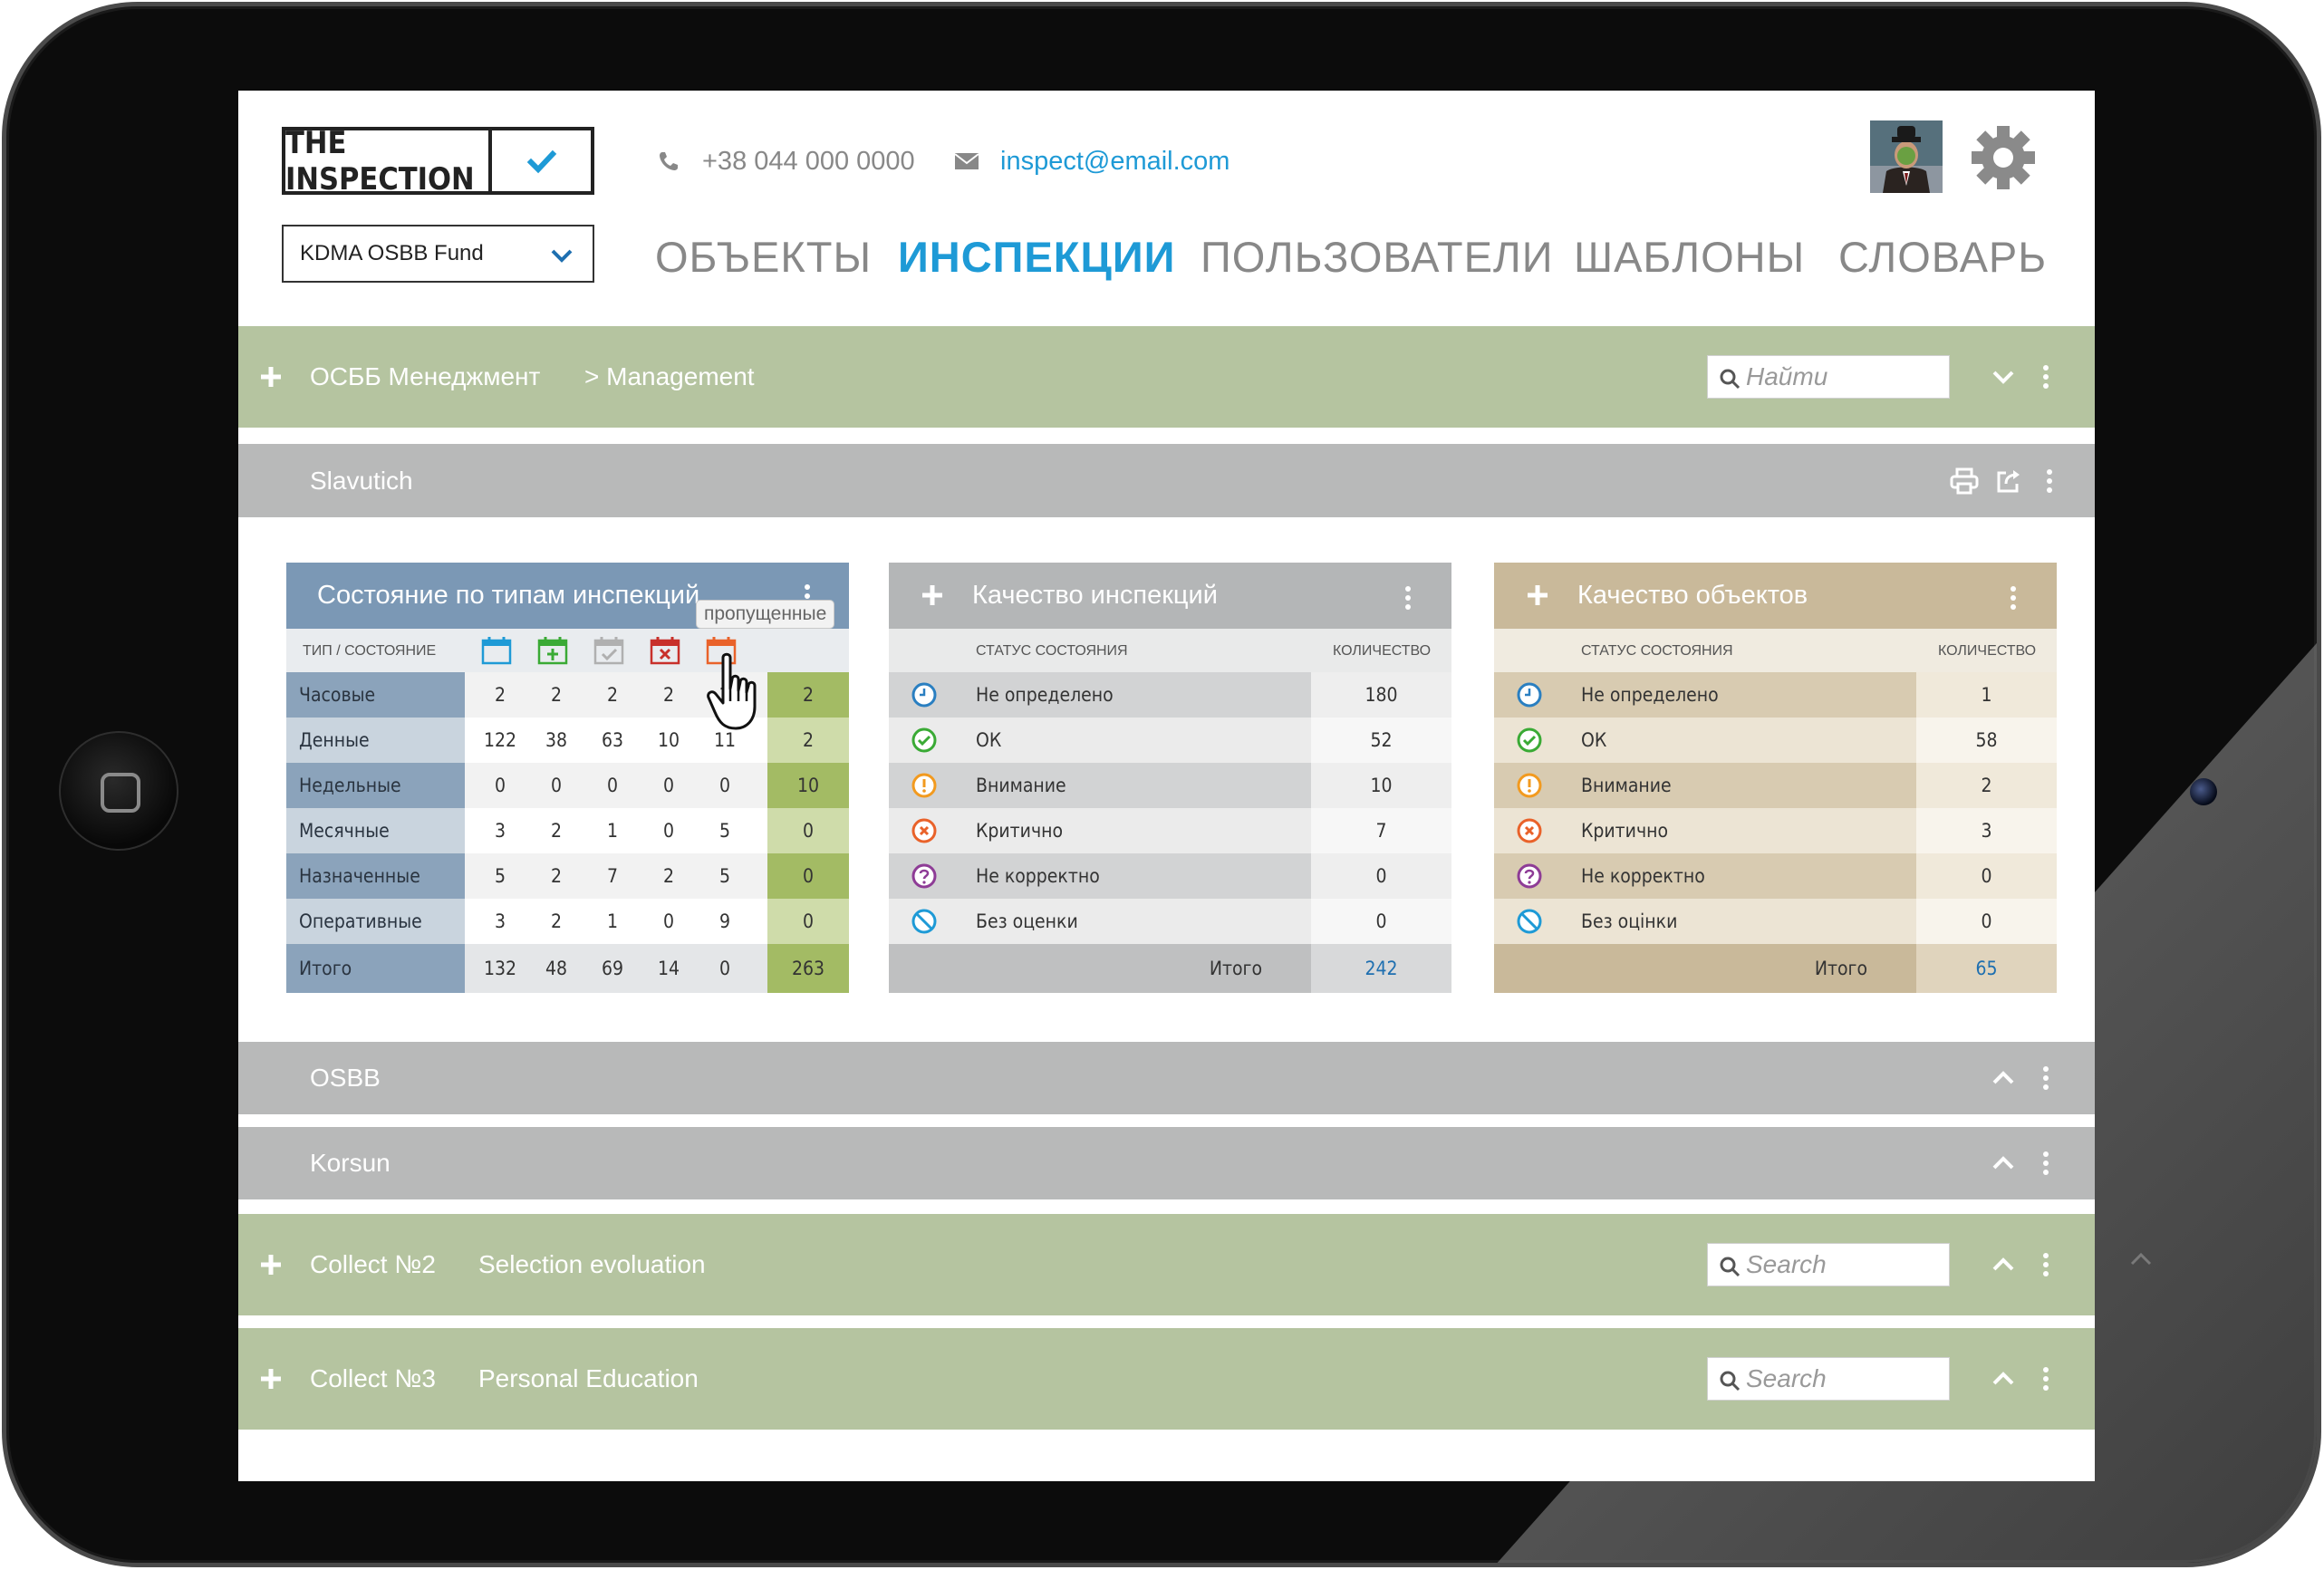  I want to click on phone-icon, so click(668, 161).